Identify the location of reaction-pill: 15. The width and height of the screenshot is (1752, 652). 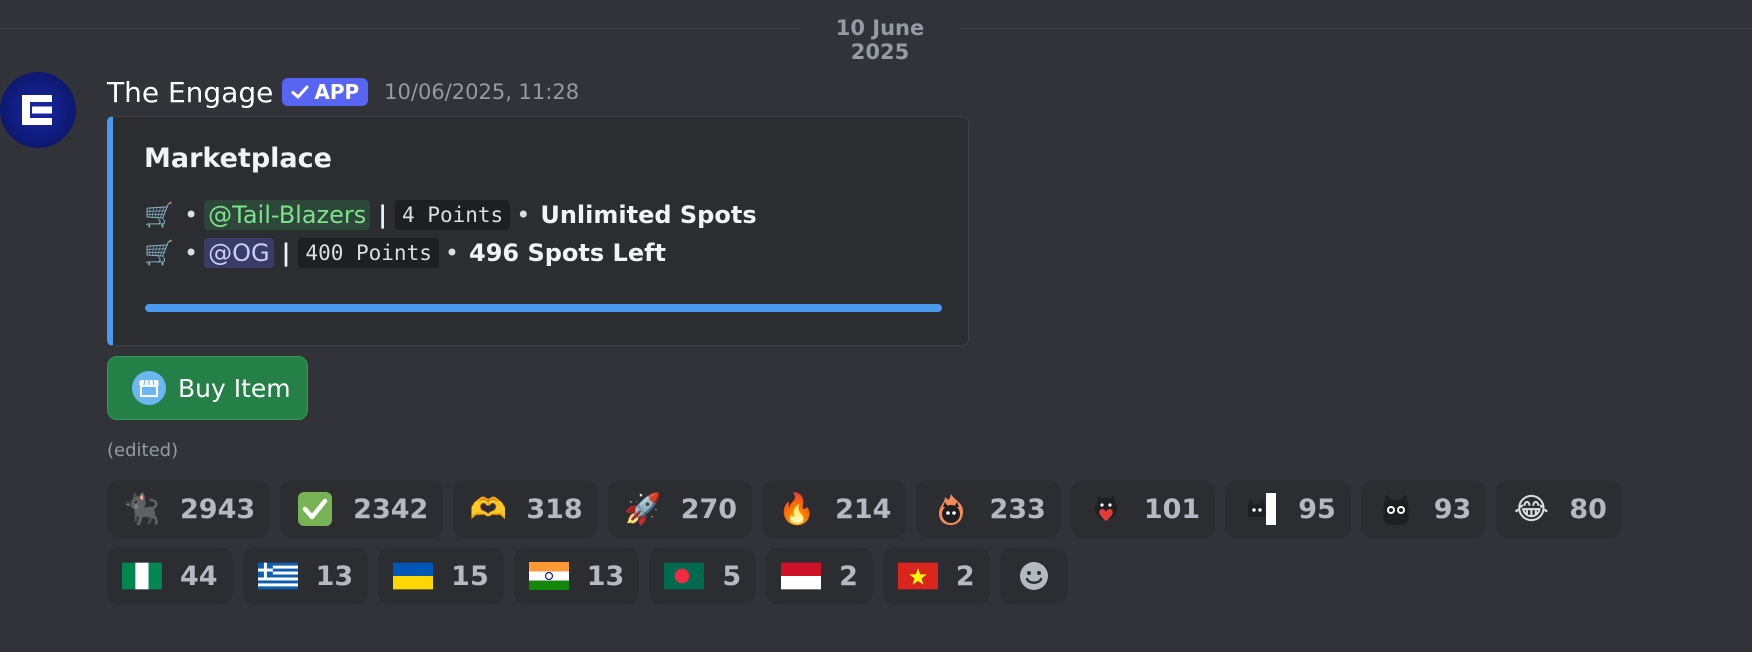
(441, 576).